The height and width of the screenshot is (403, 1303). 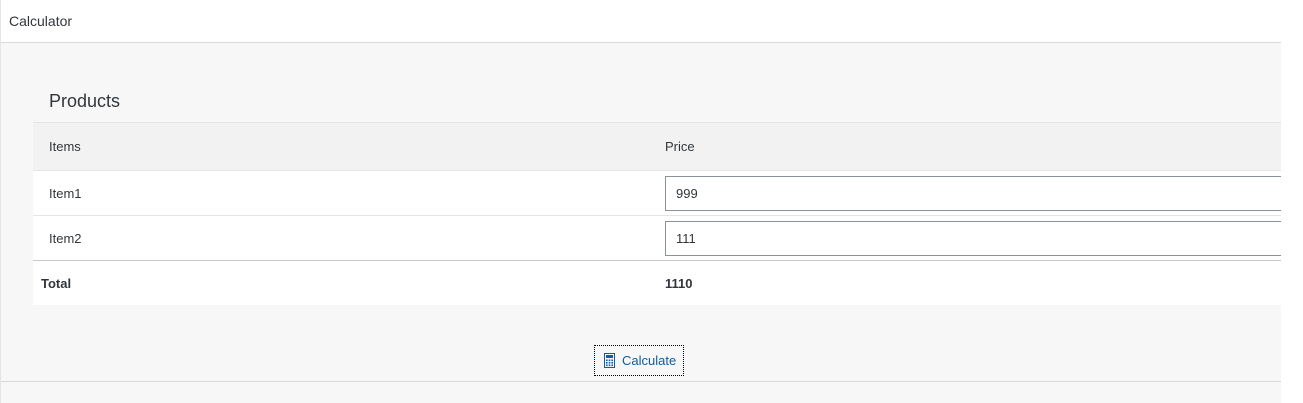 I want to click on table-header: Items Price, so click(x=657, y=147).